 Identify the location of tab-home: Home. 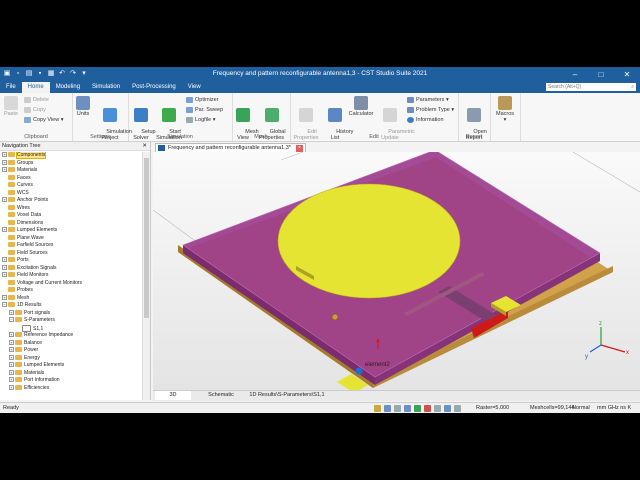
(35, 87).